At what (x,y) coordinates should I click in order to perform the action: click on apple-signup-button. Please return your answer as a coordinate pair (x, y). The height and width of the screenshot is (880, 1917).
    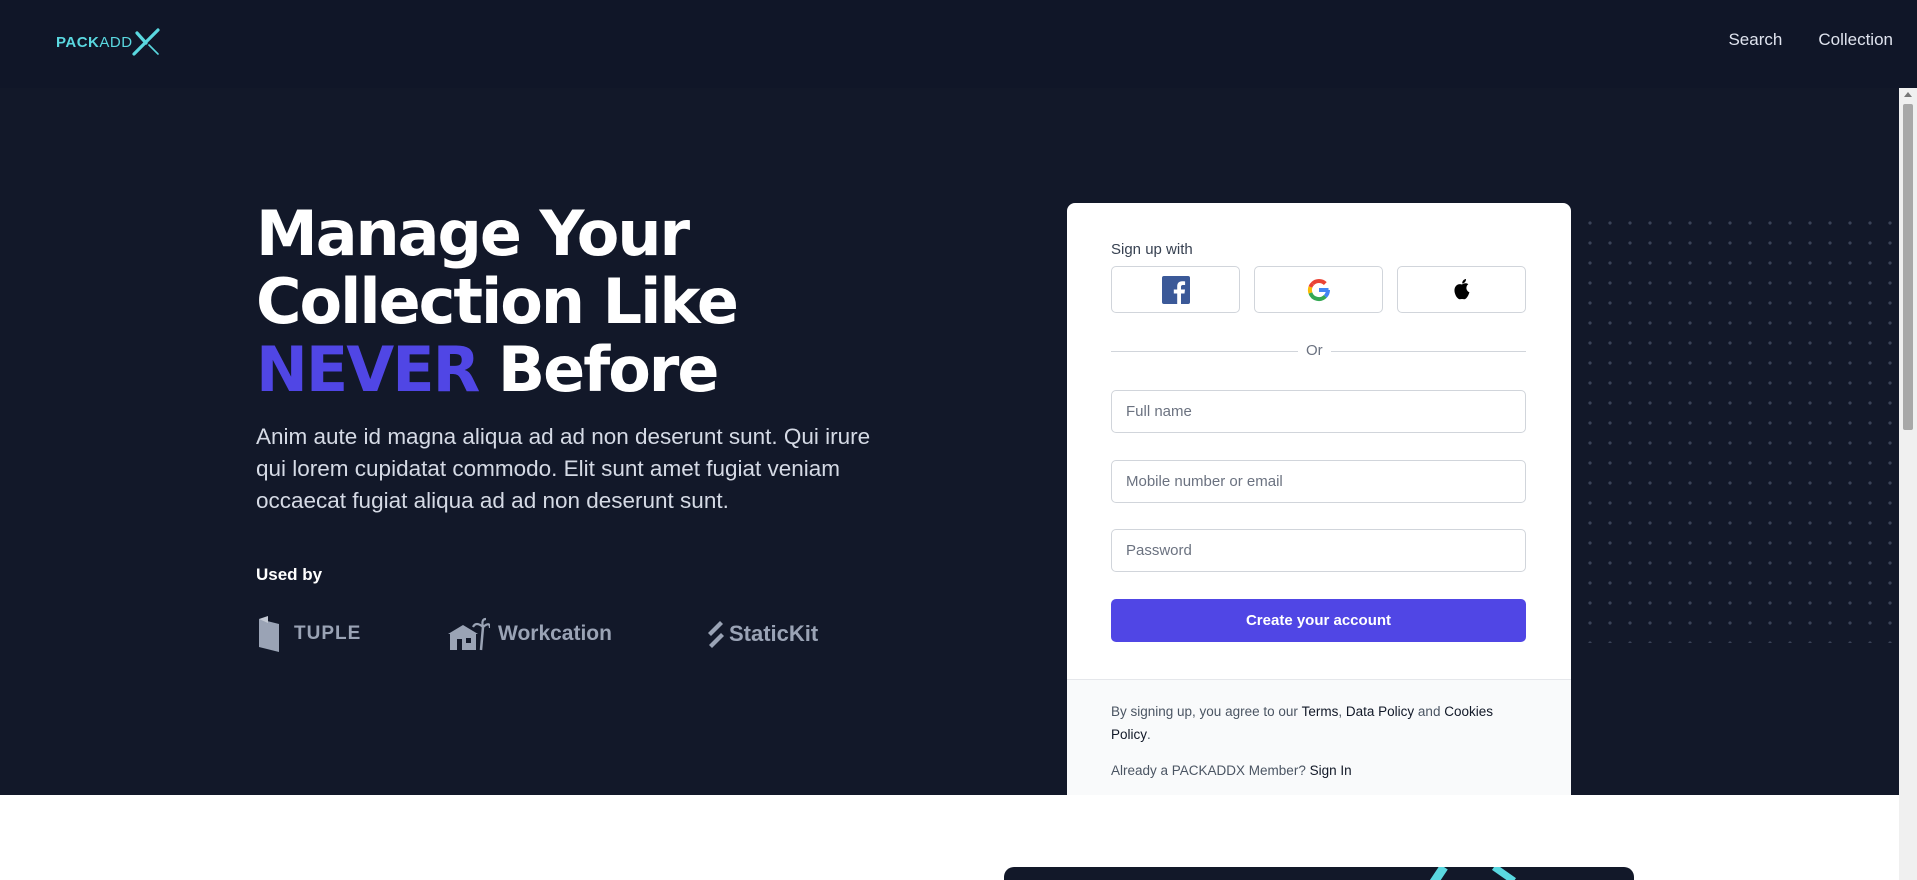
    Looking at the image, I should click on (1461, 289).